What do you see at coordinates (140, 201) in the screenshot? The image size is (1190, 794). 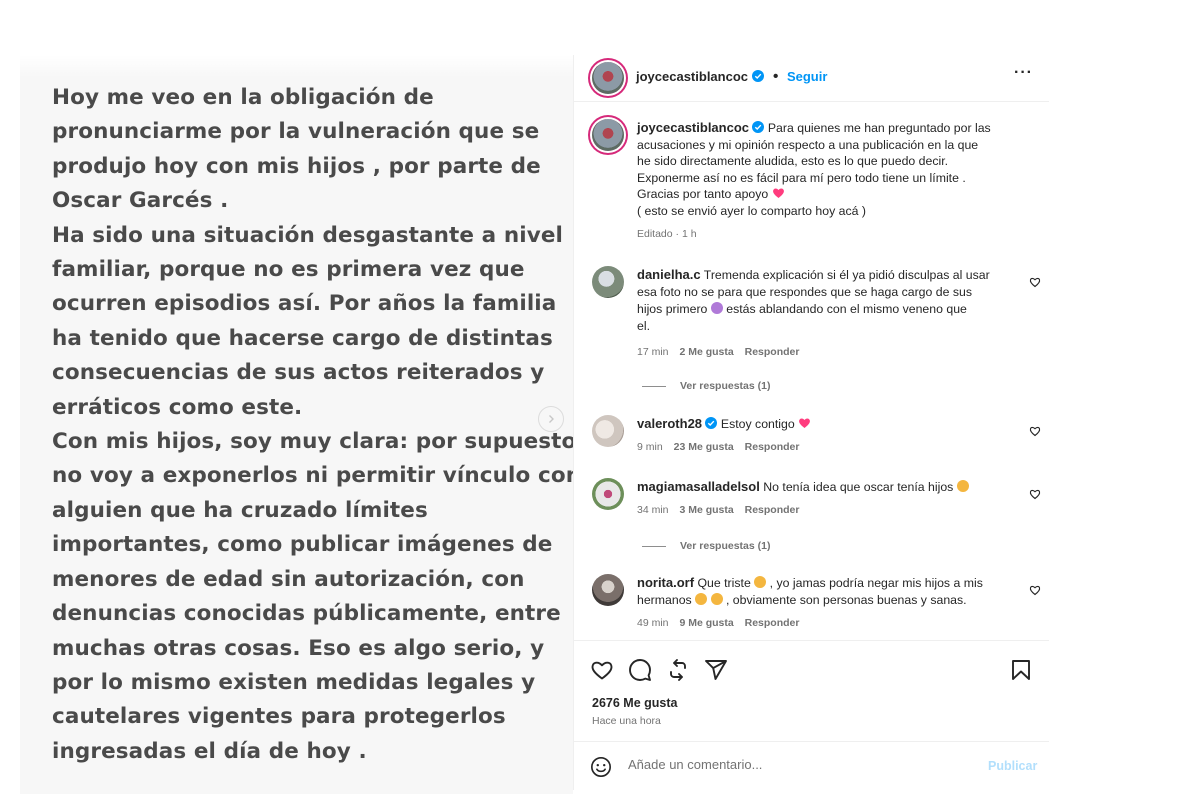 I see `post-text-line: Oscar Garcés .` at bounding box center [140, 201].